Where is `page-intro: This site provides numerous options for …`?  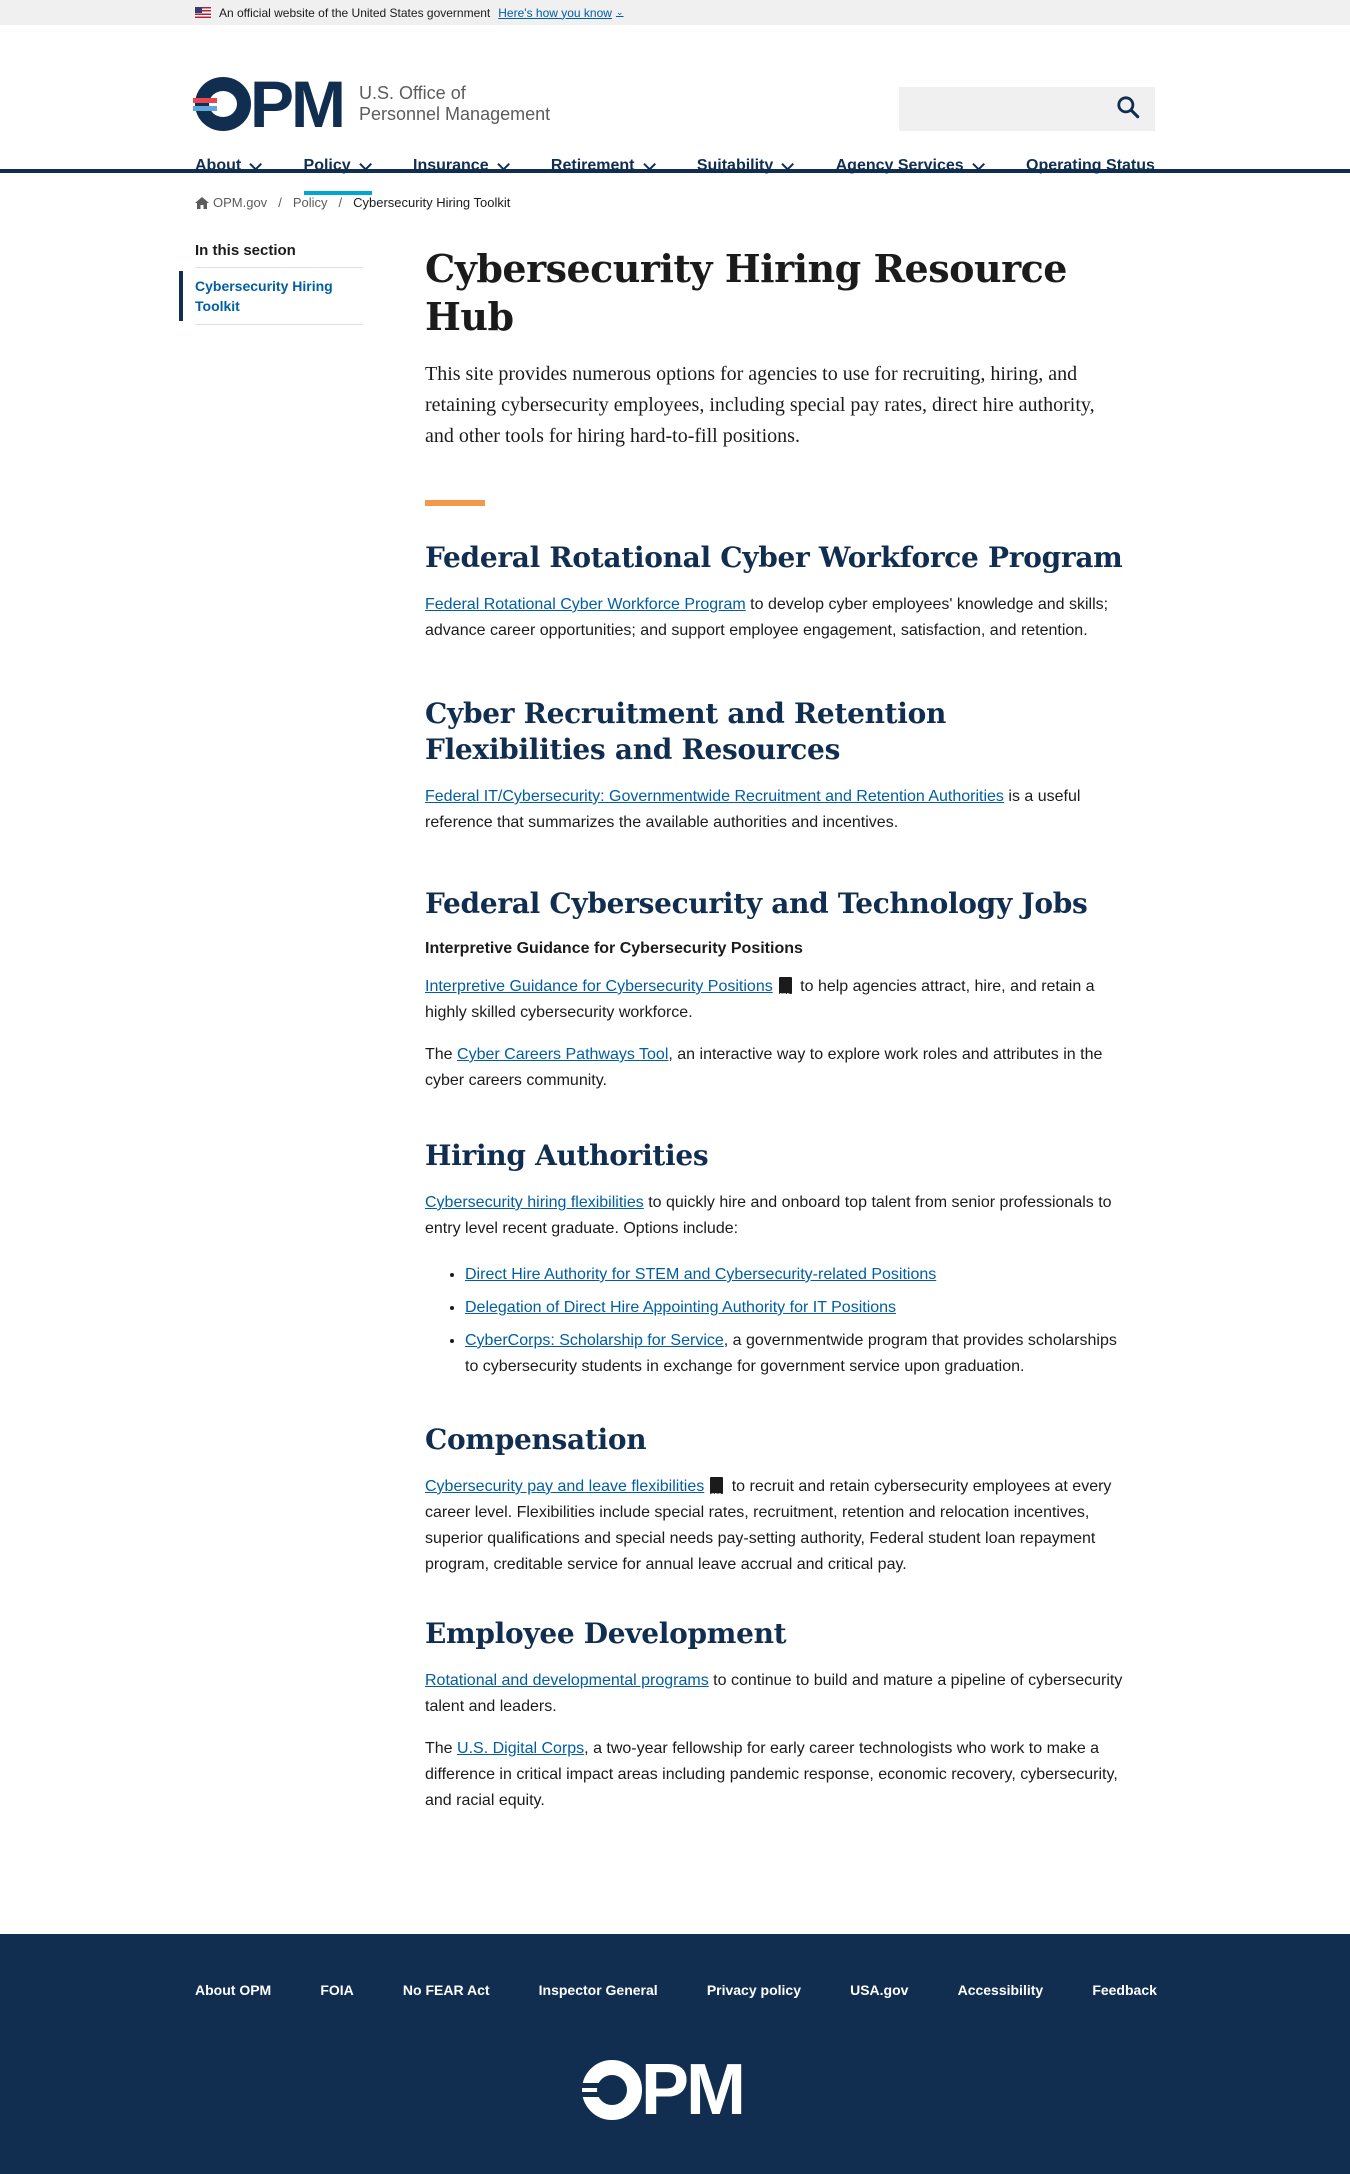 page-intro: This site provides numerous options for … is located at coordinates (760, 405).